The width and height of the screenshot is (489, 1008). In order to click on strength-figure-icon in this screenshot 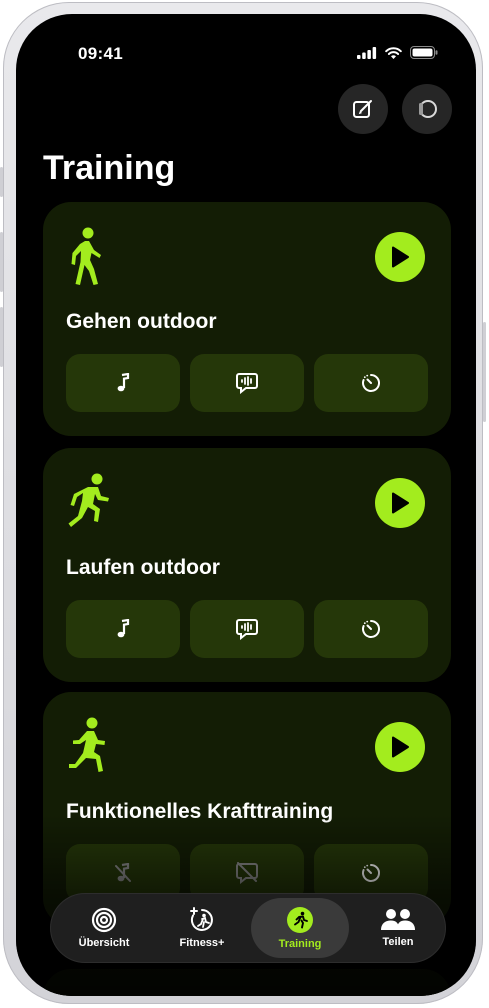, I will do `click(87, 744)`.